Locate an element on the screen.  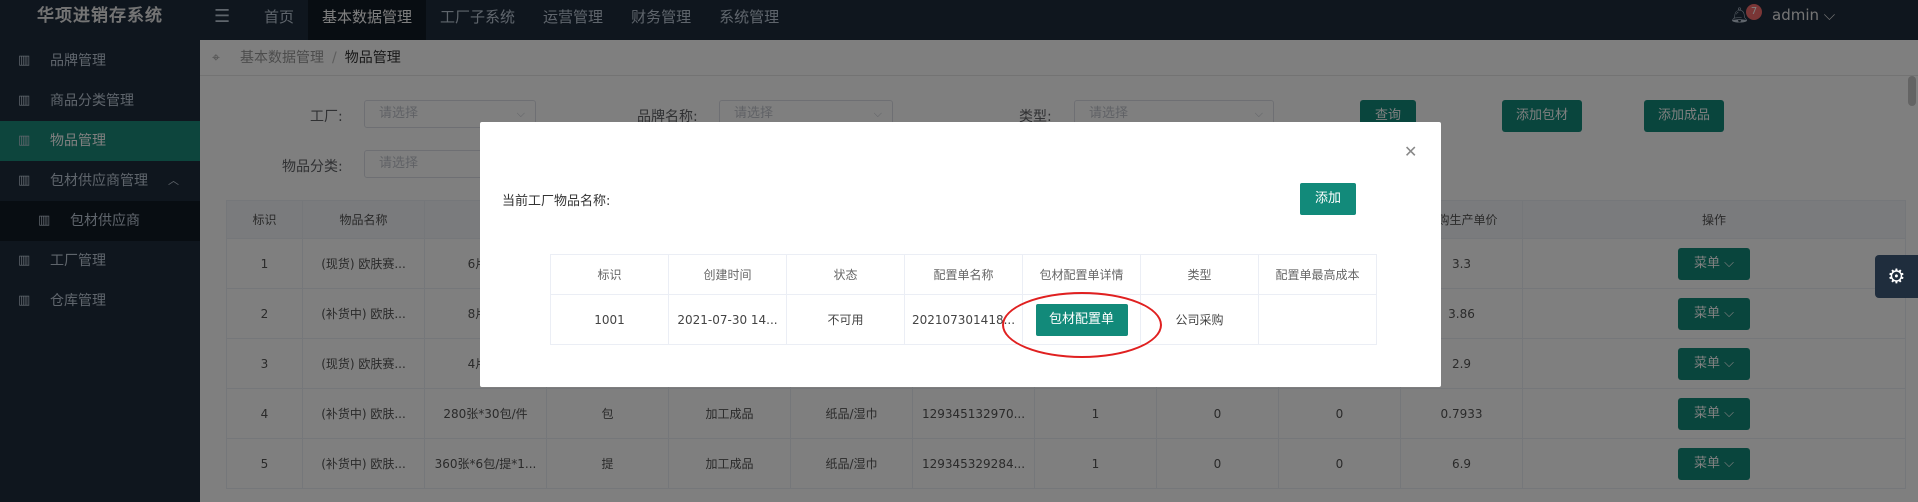
dialog-label: 当前工厂物品名称: is located at coordinates (556, 201).